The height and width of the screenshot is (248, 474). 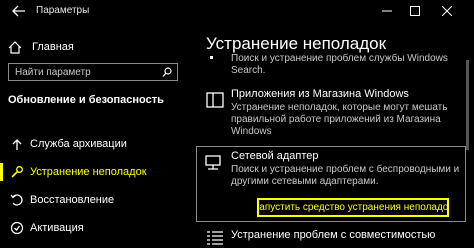 I want to click on sidebar-item-activation: Активация, so click(x=92, y=228).